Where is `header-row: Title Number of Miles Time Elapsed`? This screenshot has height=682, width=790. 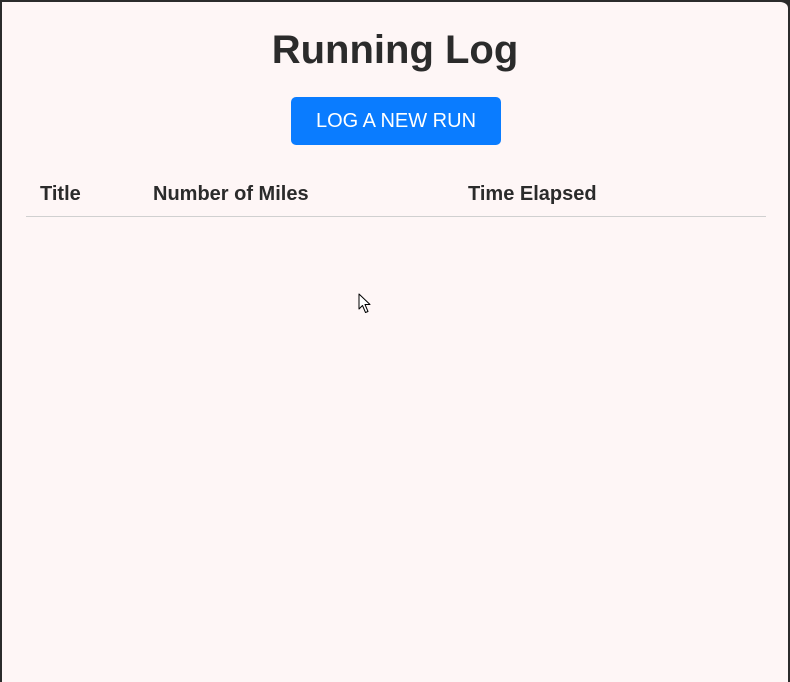
header-row: Title Number of Miles Time Elapsed is located at coordinates (396, 194).